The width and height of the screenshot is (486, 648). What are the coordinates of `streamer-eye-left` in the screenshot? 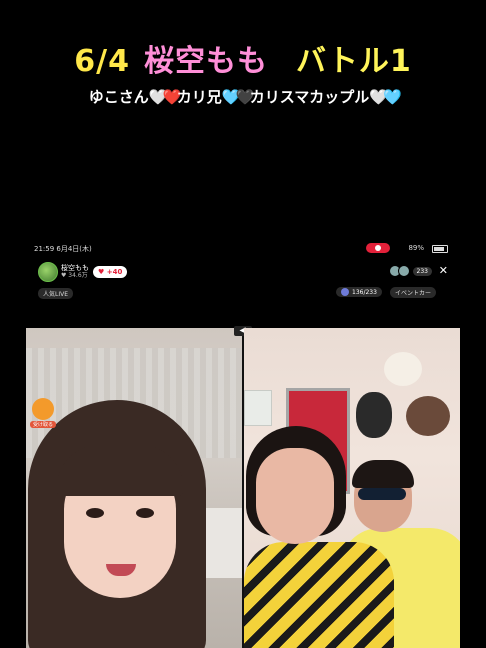 It's located at (95, 513).